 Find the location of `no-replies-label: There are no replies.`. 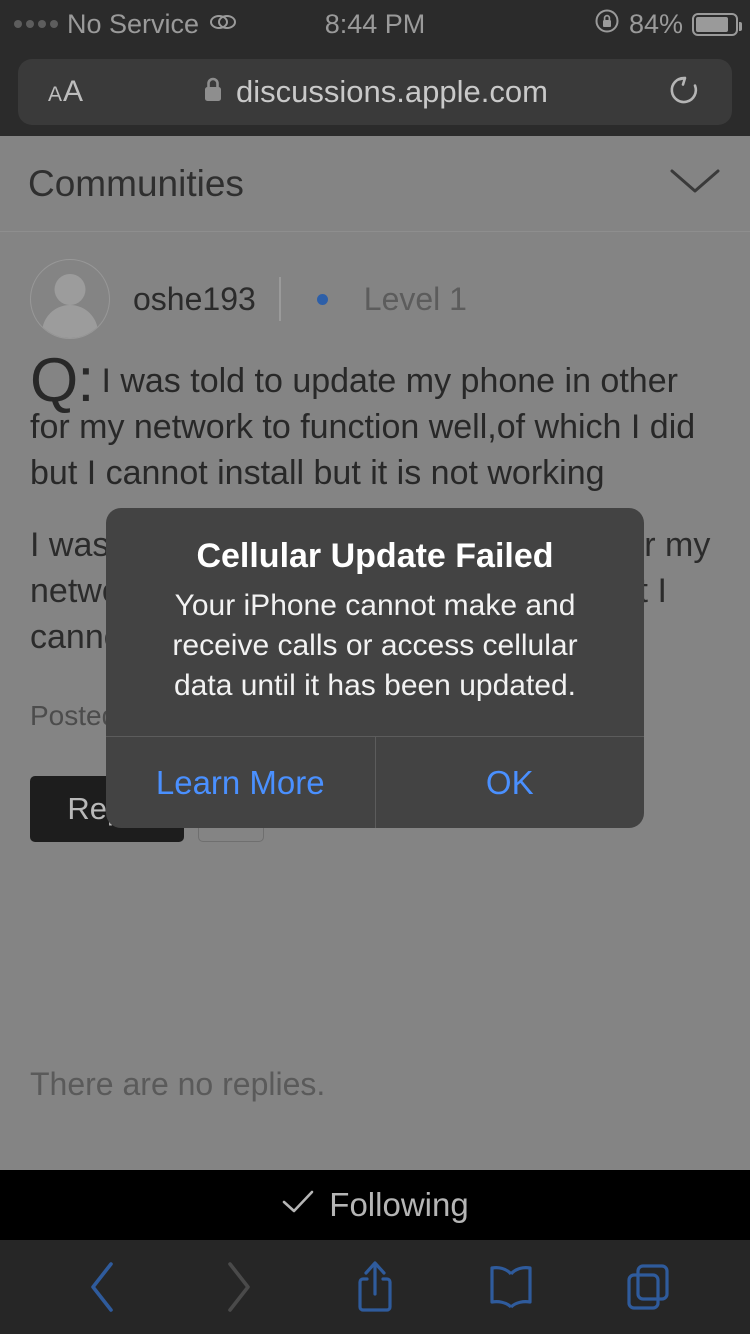

no-replies-label: There are no replies. is located at coordinates (178, 1084).